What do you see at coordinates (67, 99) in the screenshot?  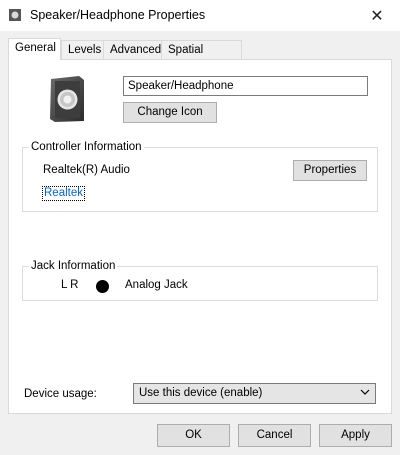 I see `speaker-device-icon` at bounding box center [67, 99].